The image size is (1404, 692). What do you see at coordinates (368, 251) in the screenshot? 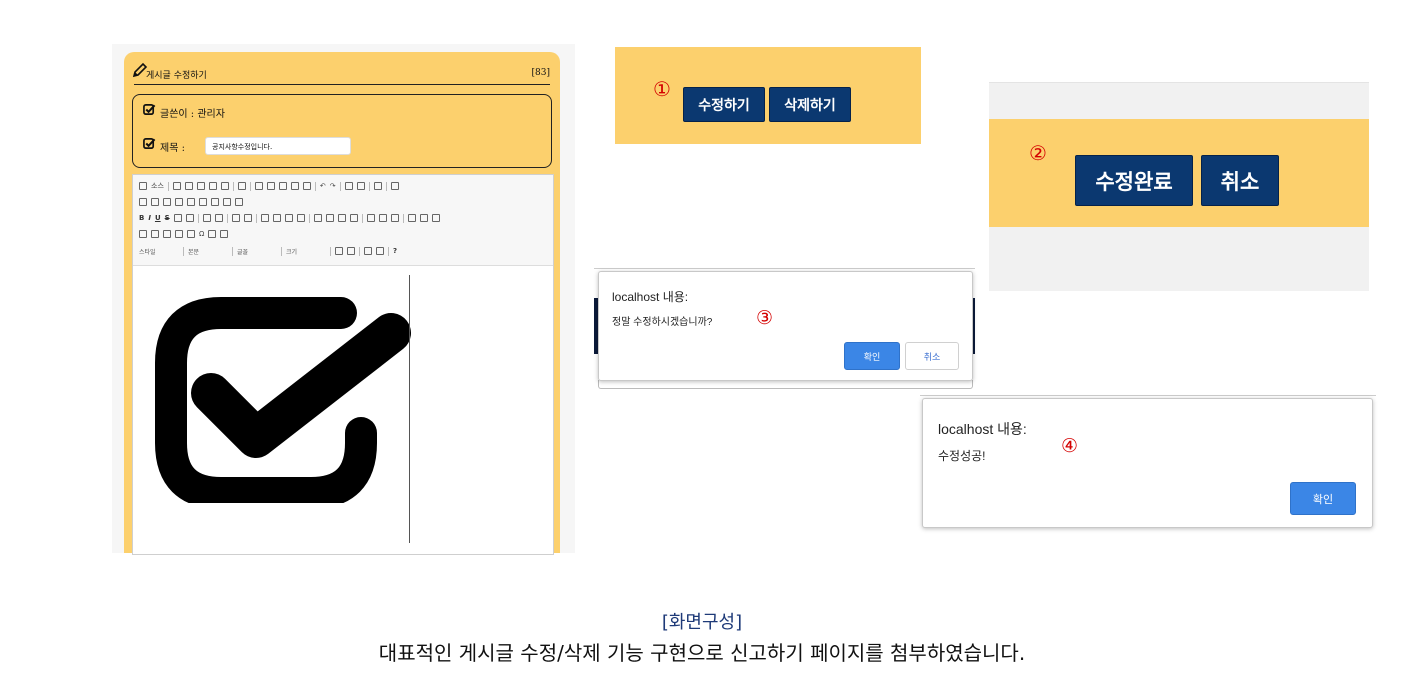
I see `maximize-icon` at bounding box center [368, 251].